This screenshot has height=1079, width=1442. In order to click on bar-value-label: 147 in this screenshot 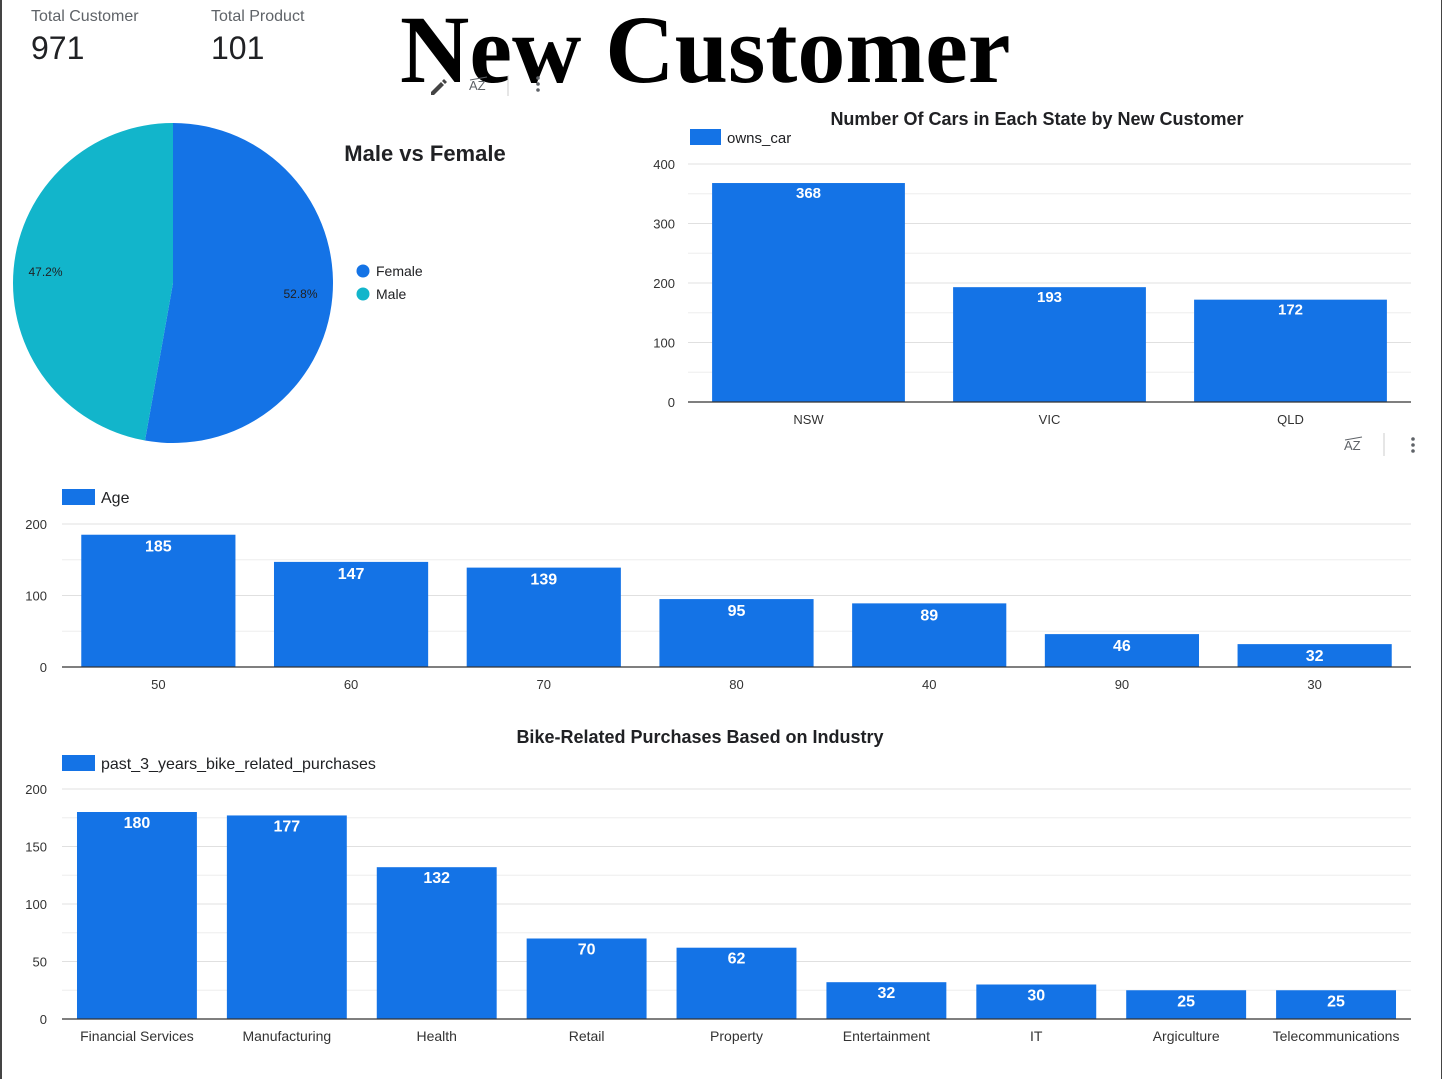, I will do `click(351, 574)`.